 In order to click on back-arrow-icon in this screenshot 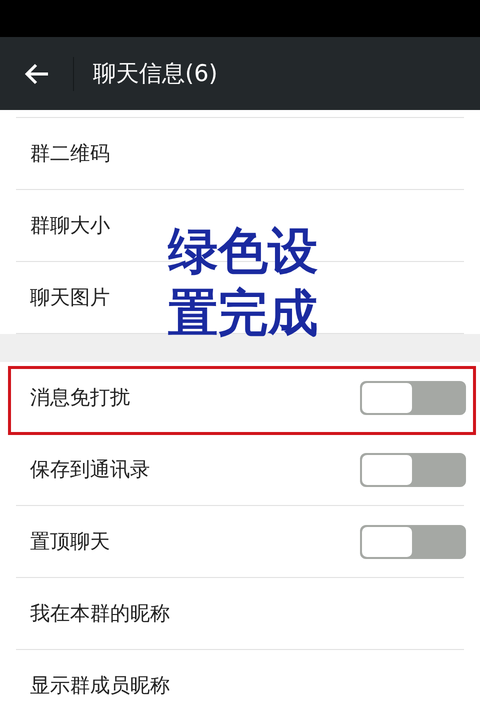, I will do `click(37, 73)`.